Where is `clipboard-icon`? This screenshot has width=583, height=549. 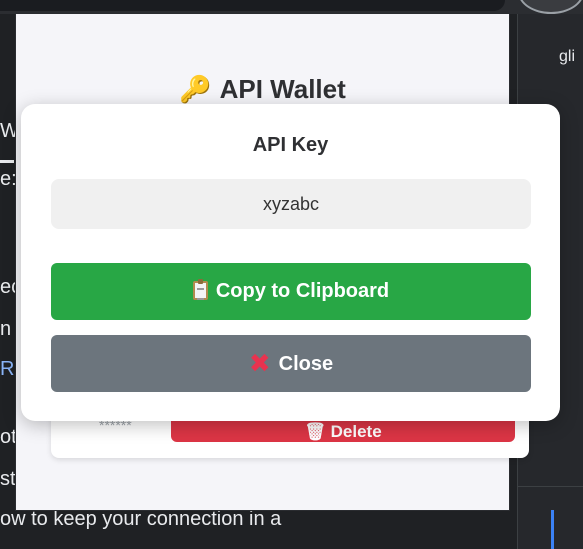 clipboard-icon is located at coordinates (200, 289).